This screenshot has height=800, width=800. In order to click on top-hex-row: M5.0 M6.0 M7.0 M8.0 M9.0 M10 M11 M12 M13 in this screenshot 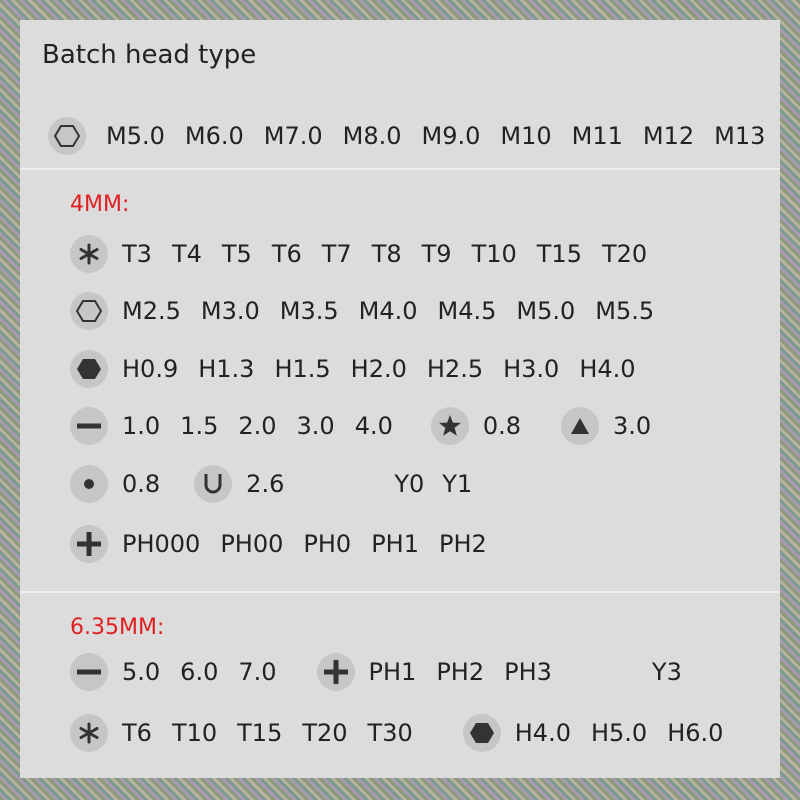, I will do `click(406, 136)`.